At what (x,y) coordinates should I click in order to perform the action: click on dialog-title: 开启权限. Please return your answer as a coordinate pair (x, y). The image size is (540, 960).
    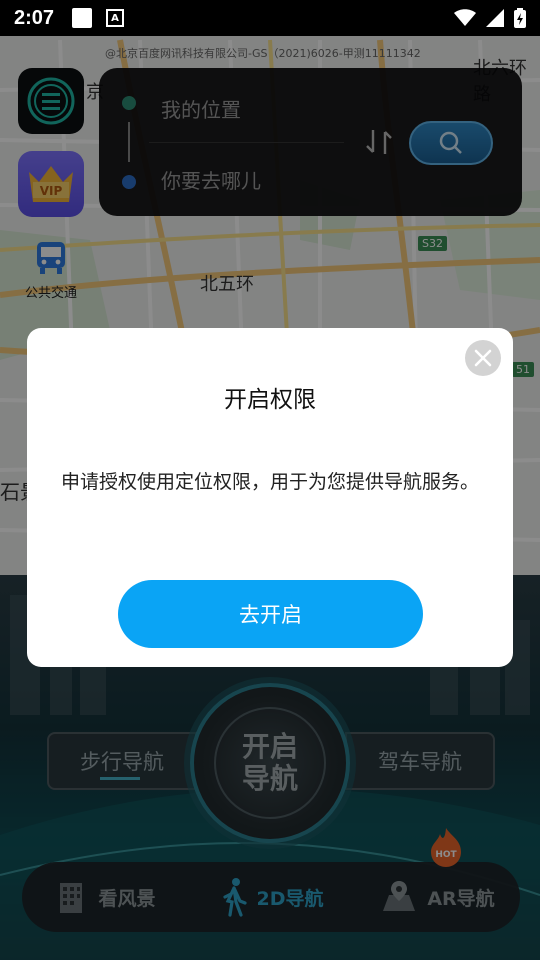
    Looking at the image, I should click on (270, 400).